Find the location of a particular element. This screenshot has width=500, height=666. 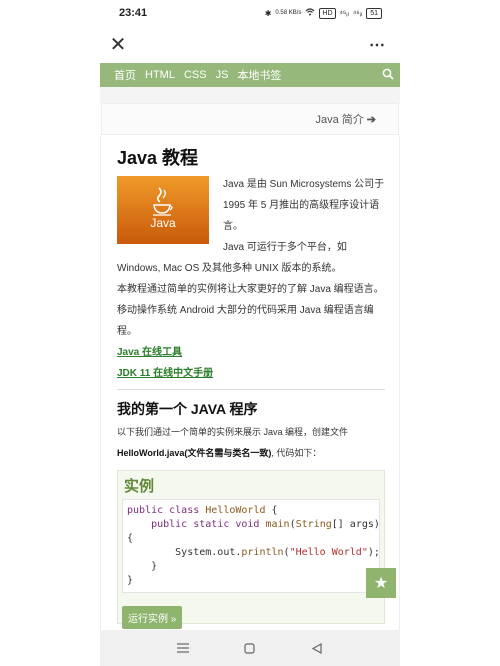

home-icon is located at coordinates (250, 648).